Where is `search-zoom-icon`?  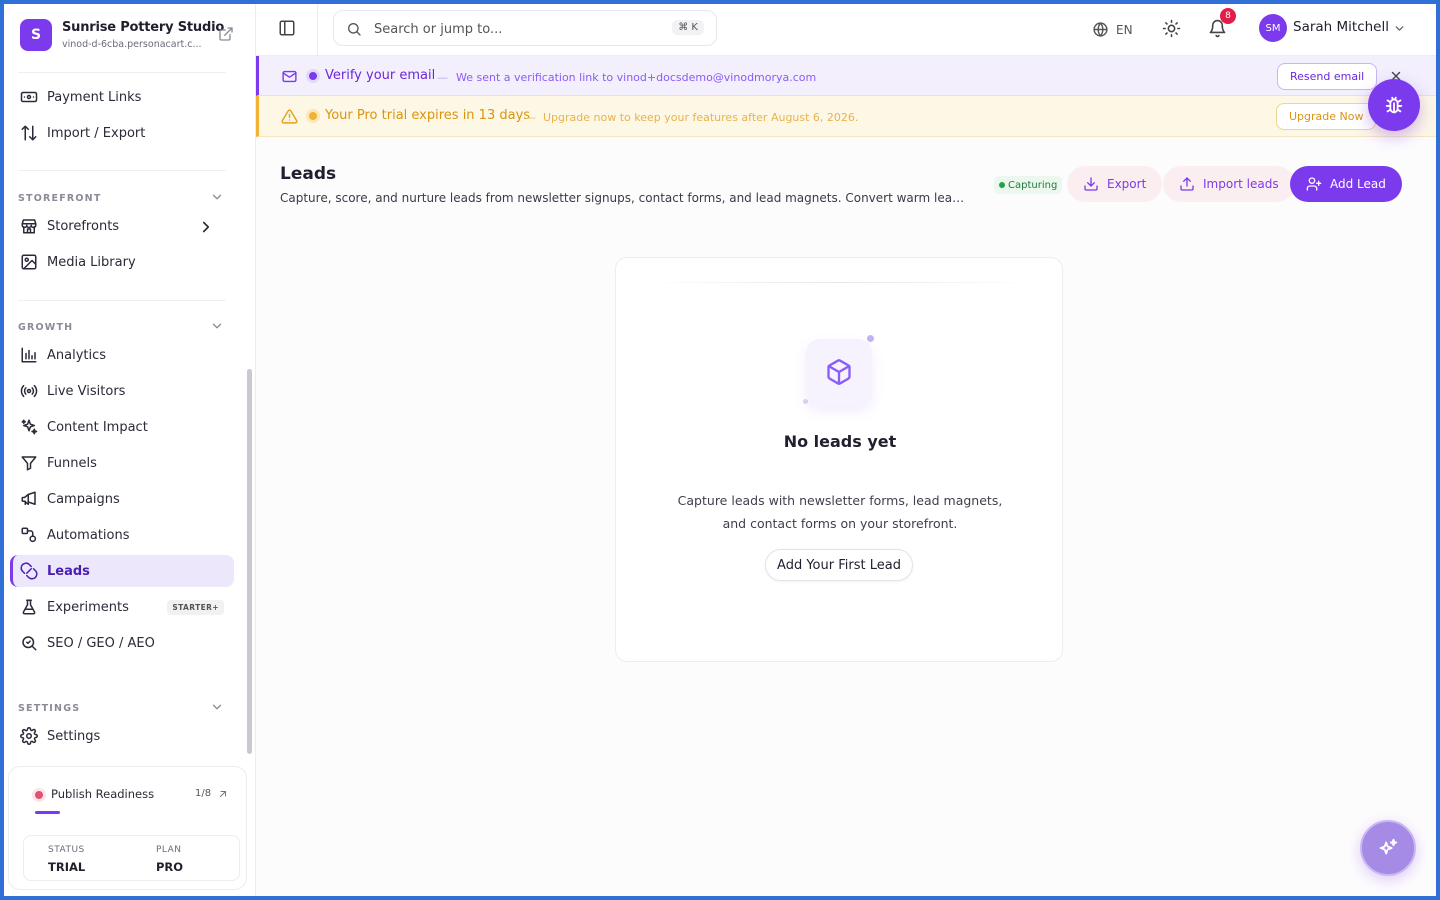 search-zoom-icon is located at coordinates (29, 643).